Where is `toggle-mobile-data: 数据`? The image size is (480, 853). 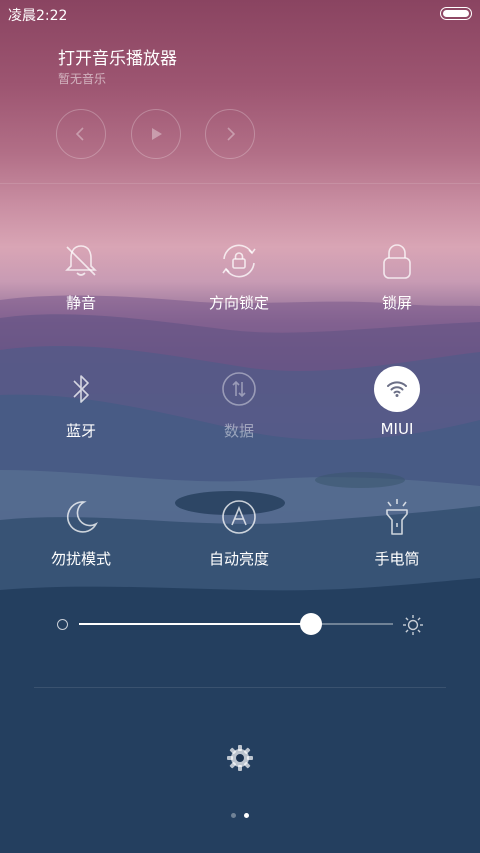 toggle-mobile-data: 数据 is located at coordinates (239, 403).